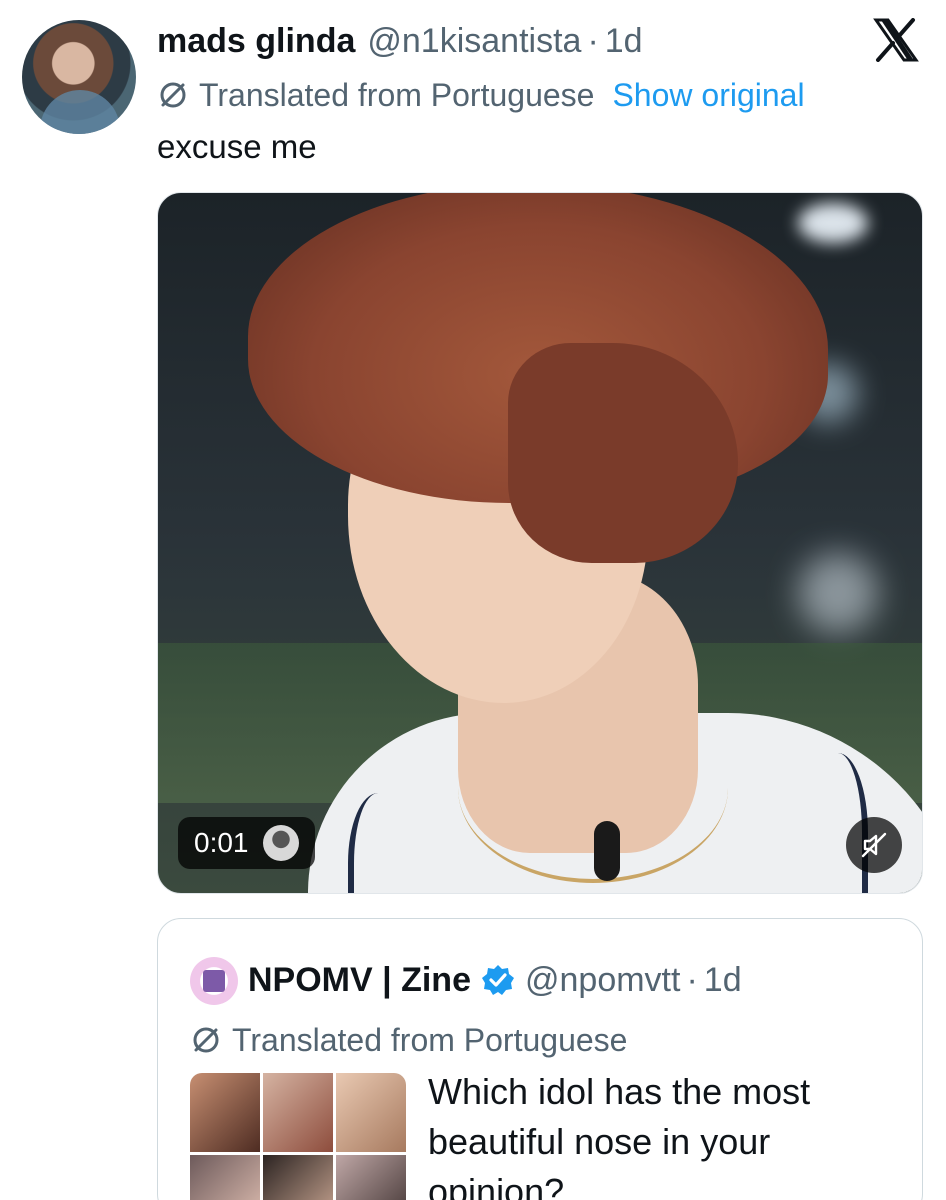  I want to click on author-handle: @n1kisantista, so click(474, 41).